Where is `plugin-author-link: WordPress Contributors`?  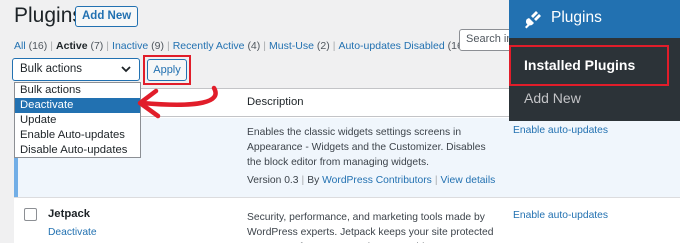 plugin-author-link: WordPress Contributors is located at coordinates (377, 180).